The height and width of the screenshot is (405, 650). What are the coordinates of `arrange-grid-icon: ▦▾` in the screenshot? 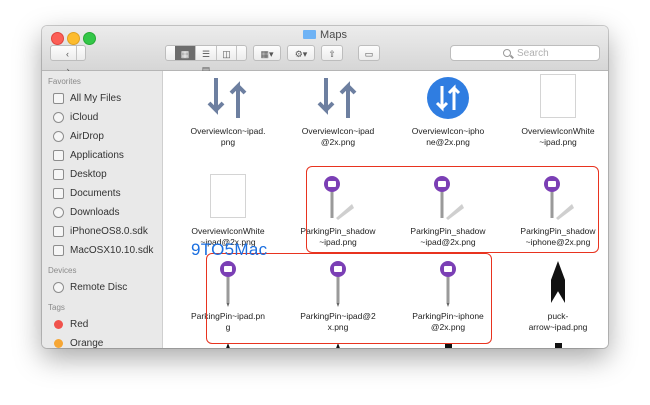 It's located at (267, 54).